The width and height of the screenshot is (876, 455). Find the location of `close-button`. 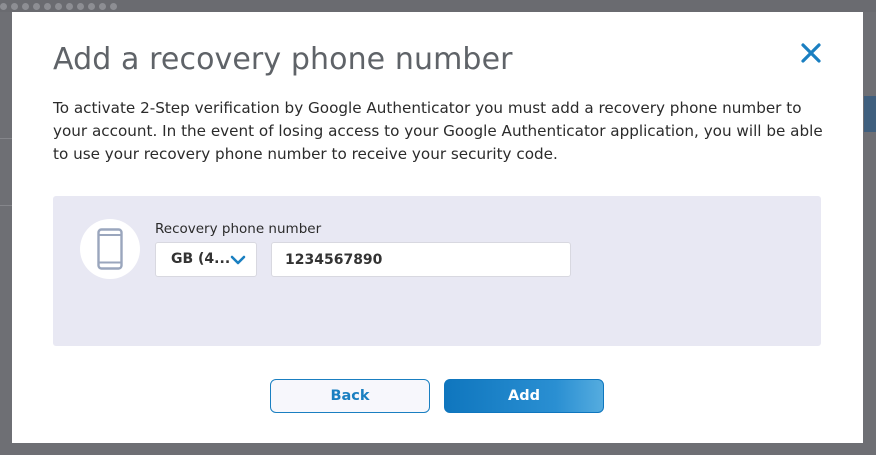

close-button is located at coordinates (811, 53).